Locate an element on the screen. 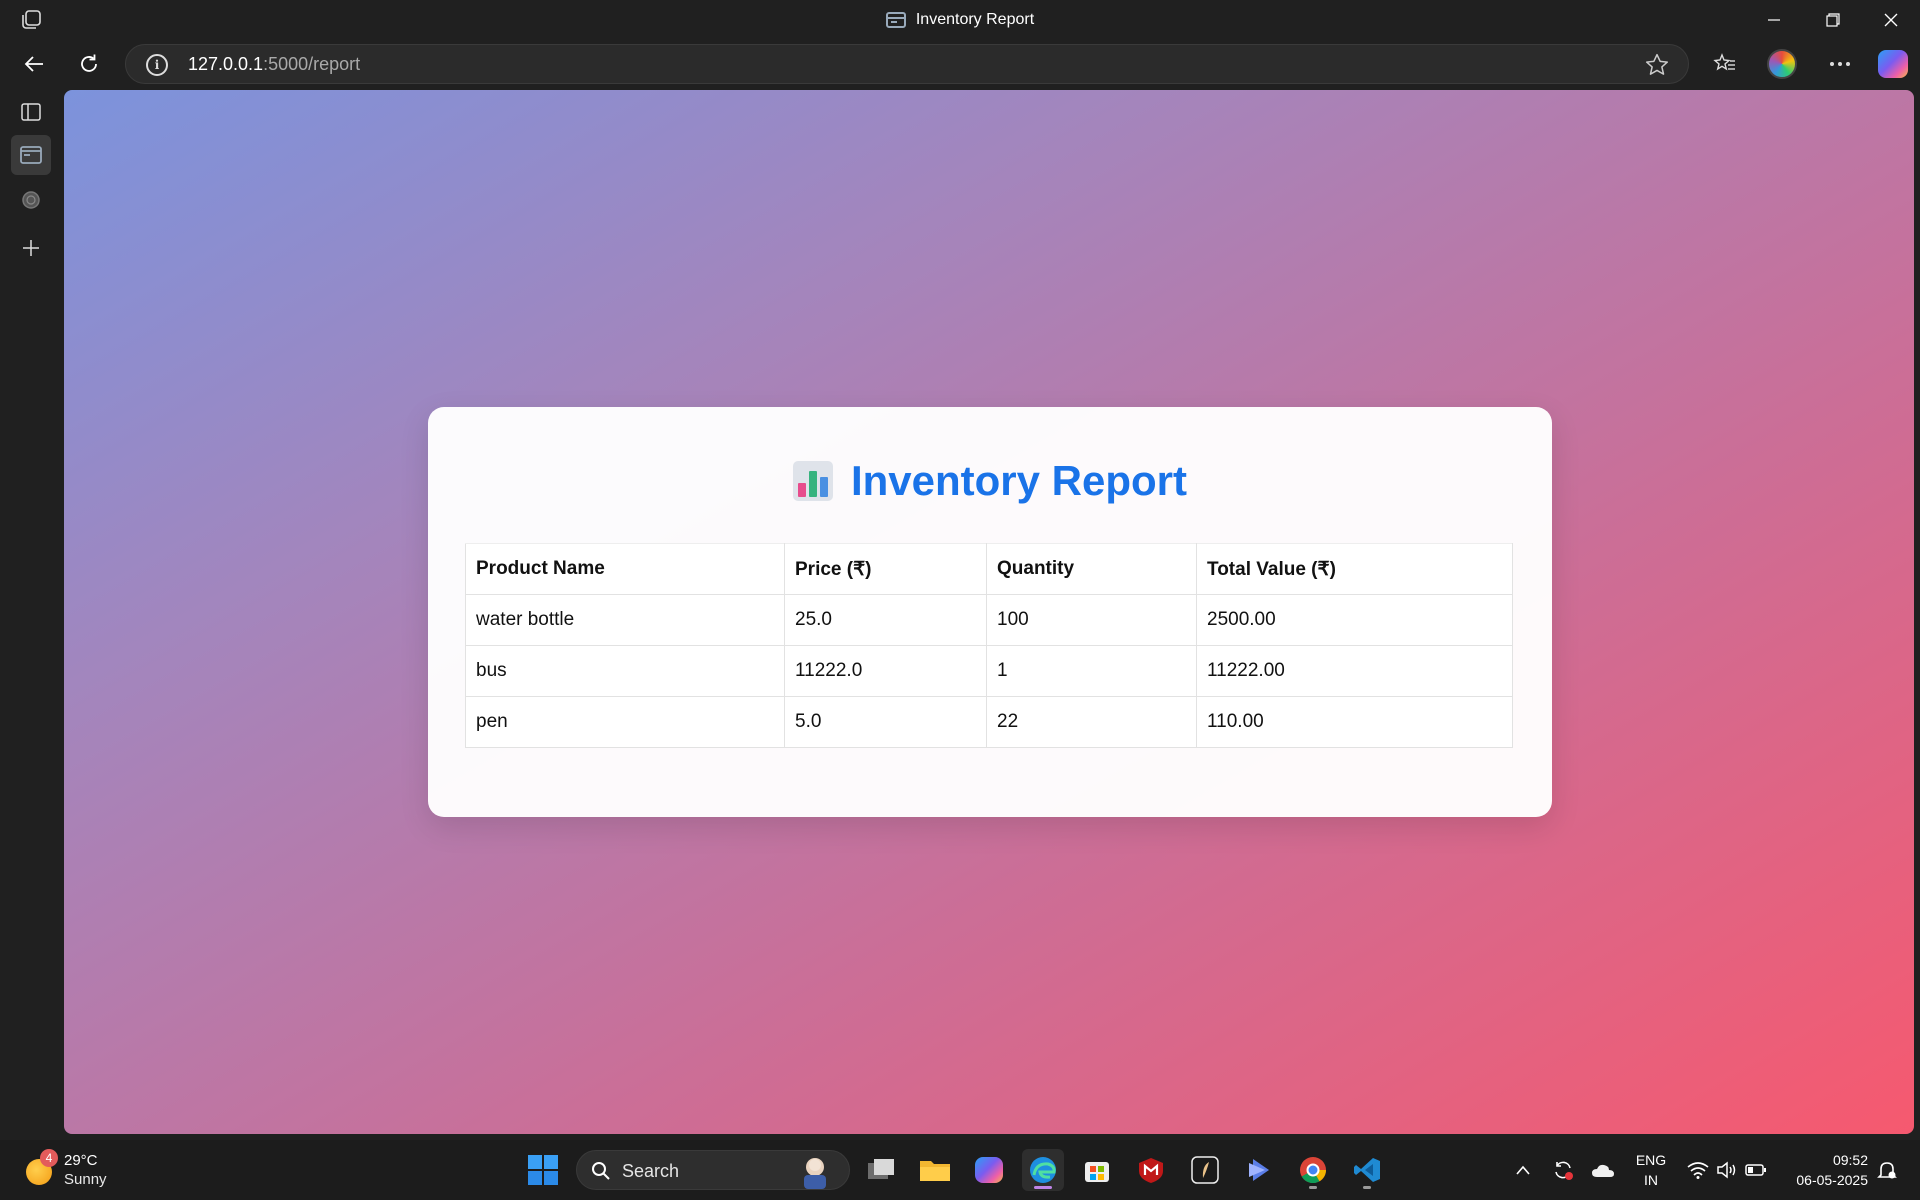 The width and height of the screenshot is (1920, 1200). profile-avatar is located at coordinates (1782, 64).